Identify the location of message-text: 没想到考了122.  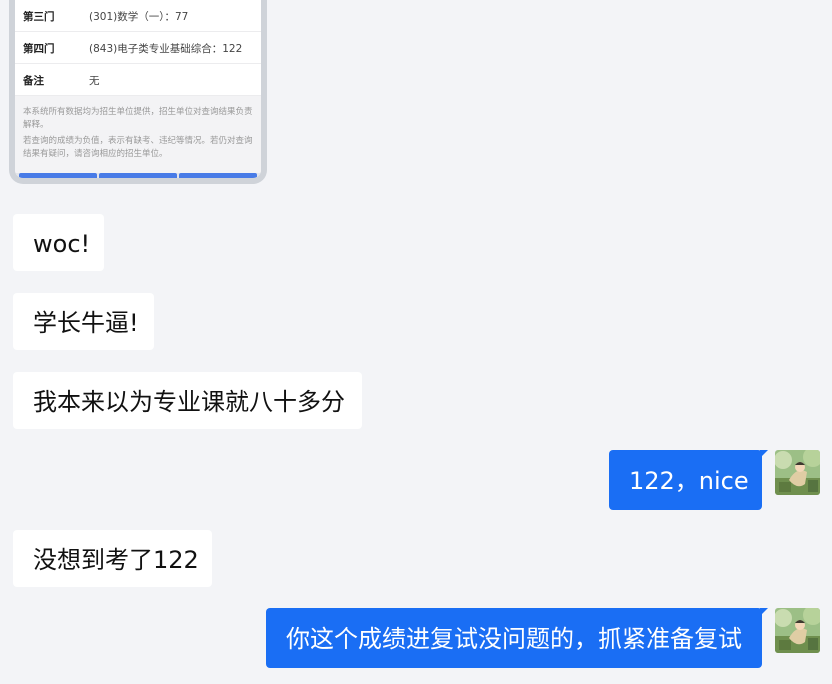
(116, 560).